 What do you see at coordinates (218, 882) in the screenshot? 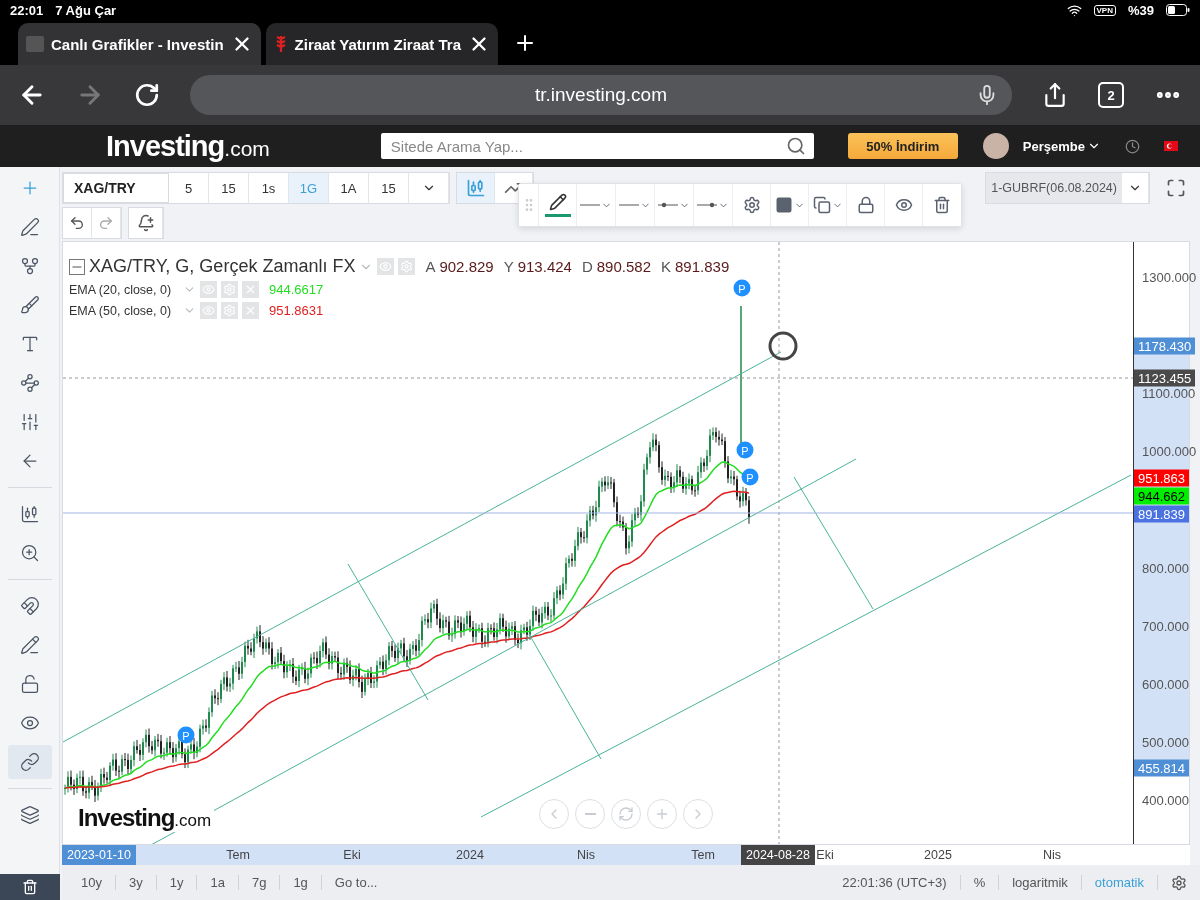
I see `range-button: 1a` at bounding box center [218, 882].